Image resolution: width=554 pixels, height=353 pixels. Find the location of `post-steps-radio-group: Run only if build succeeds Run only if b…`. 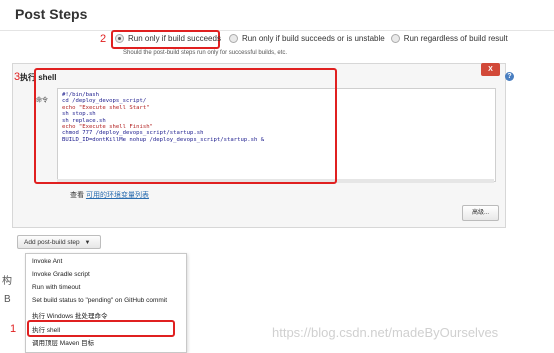

post-steps-radio-group: Run only if build succeeds Run only if b… is located at coordinates (314, 38).